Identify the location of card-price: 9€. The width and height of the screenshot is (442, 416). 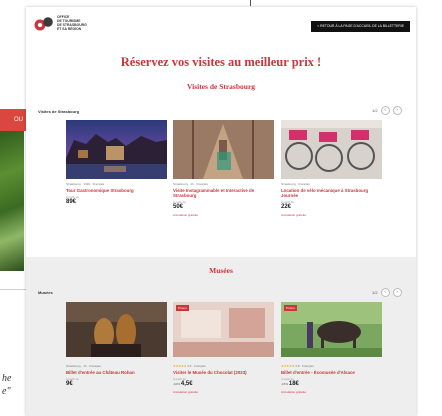
(69, 384).